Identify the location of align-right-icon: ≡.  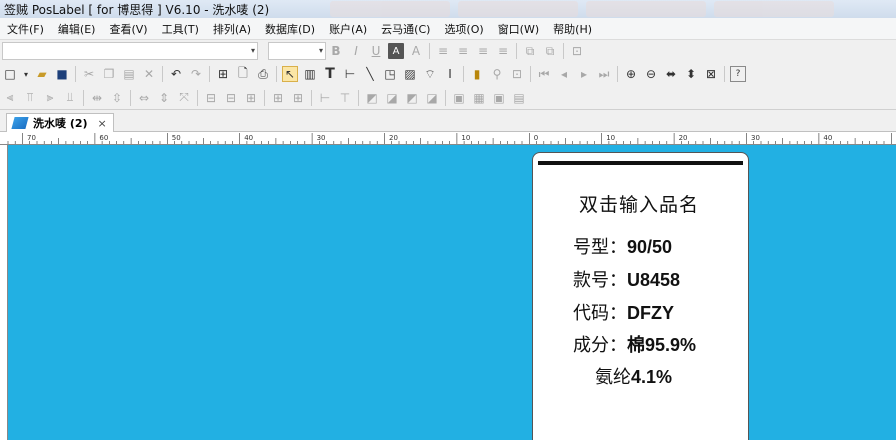
(483, 51).